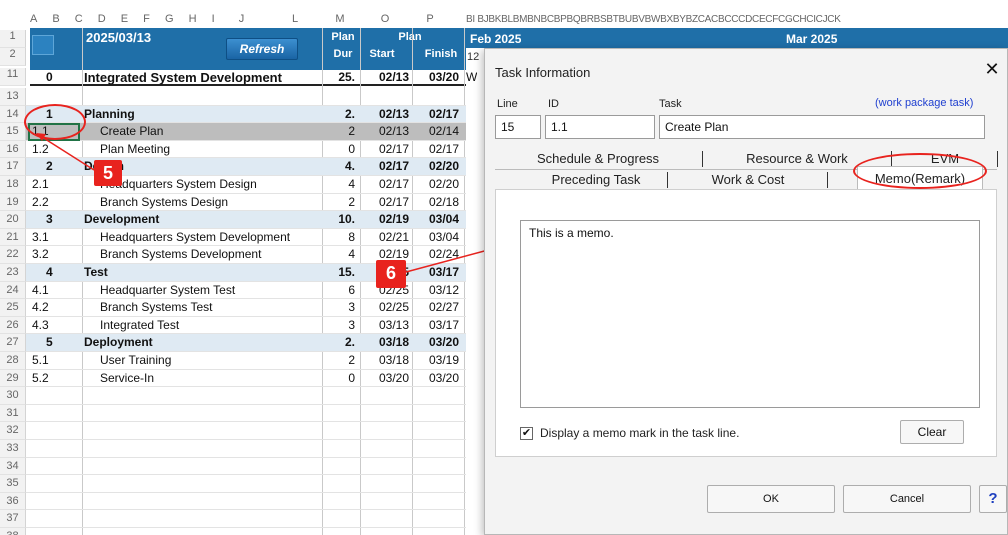 The image size is (1008, 535). I want to click on ok-button: OK, so click(771, 499).